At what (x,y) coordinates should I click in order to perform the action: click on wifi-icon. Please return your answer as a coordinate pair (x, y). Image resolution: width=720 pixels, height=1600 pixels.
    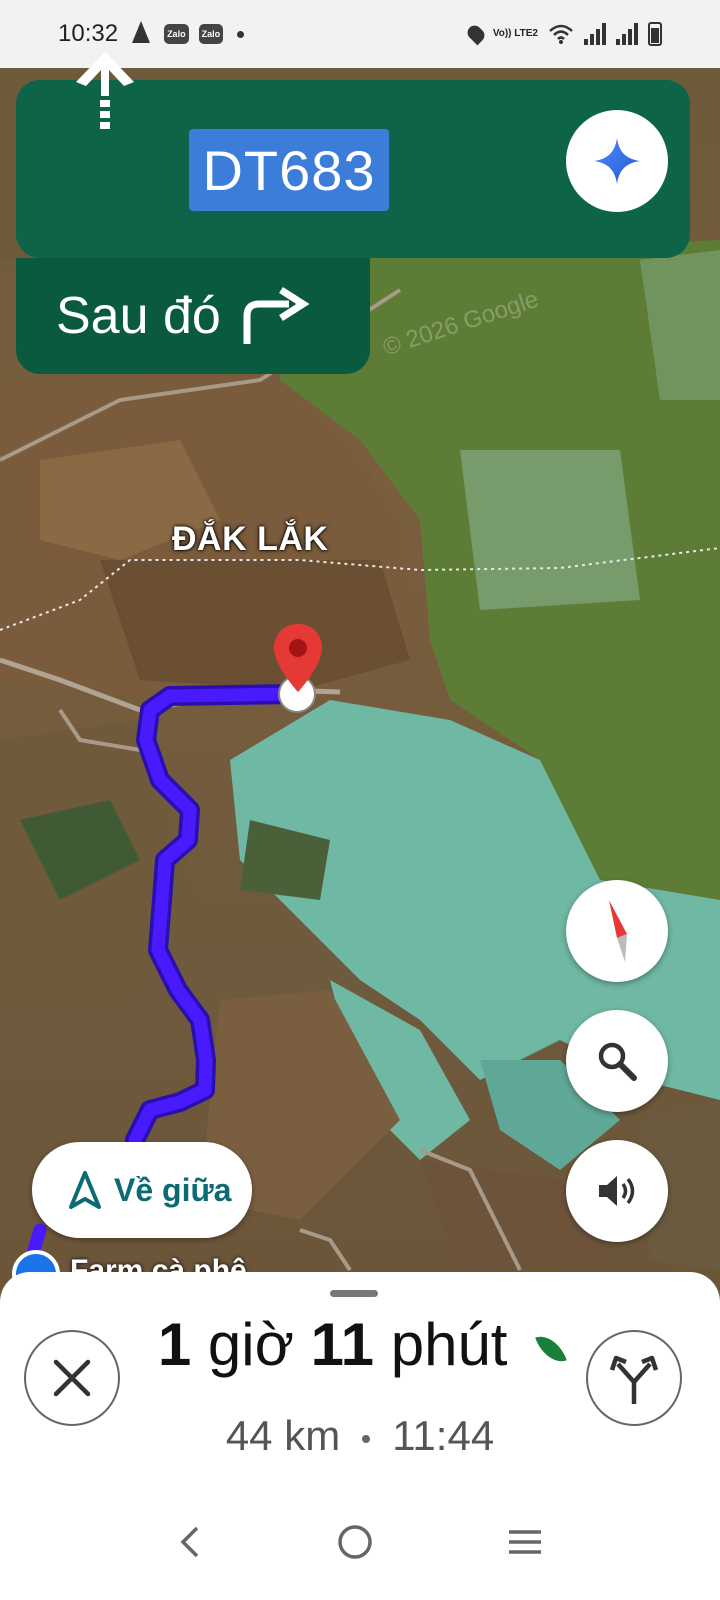
    Looking at the image, I should click on (561, 34).